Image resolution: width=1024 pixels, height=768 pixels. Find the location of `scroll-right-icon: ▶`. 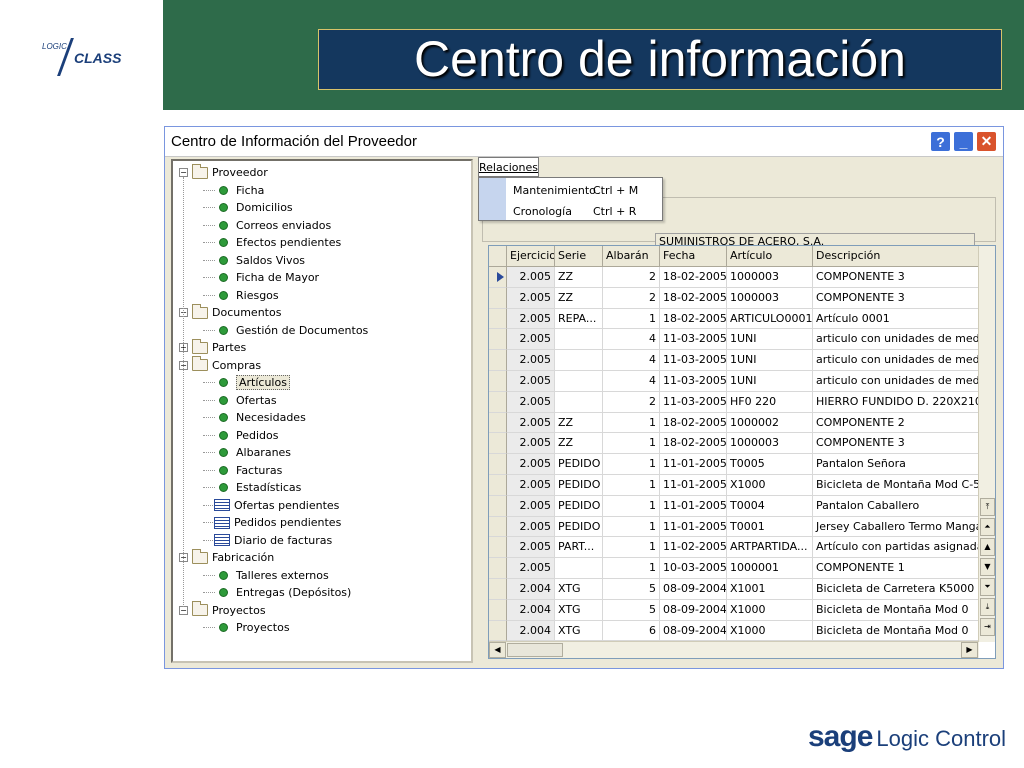

scroll-right-icon: ▶ is located at coordinates (969, 650).